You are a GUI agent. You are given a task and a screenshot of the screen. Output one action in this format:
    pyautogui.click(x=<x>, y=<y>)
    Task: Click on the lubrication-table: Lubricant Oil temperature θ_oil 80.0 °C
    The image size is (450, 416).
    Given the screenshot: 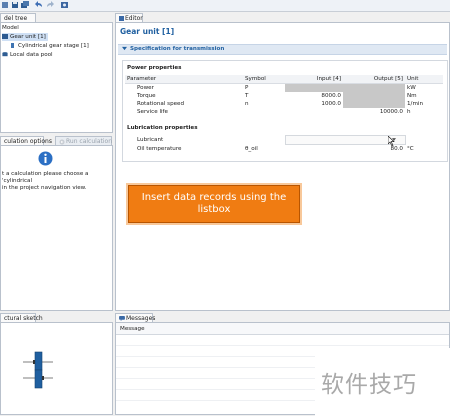 What is the action you would take?
    pyautogui.click(x=284, y=144)
    